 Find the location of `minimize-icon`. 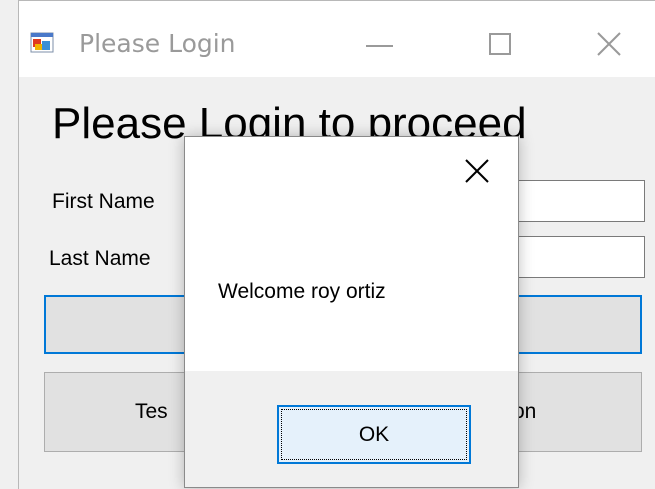

minimize-icon is located at coordinates (379, 46).